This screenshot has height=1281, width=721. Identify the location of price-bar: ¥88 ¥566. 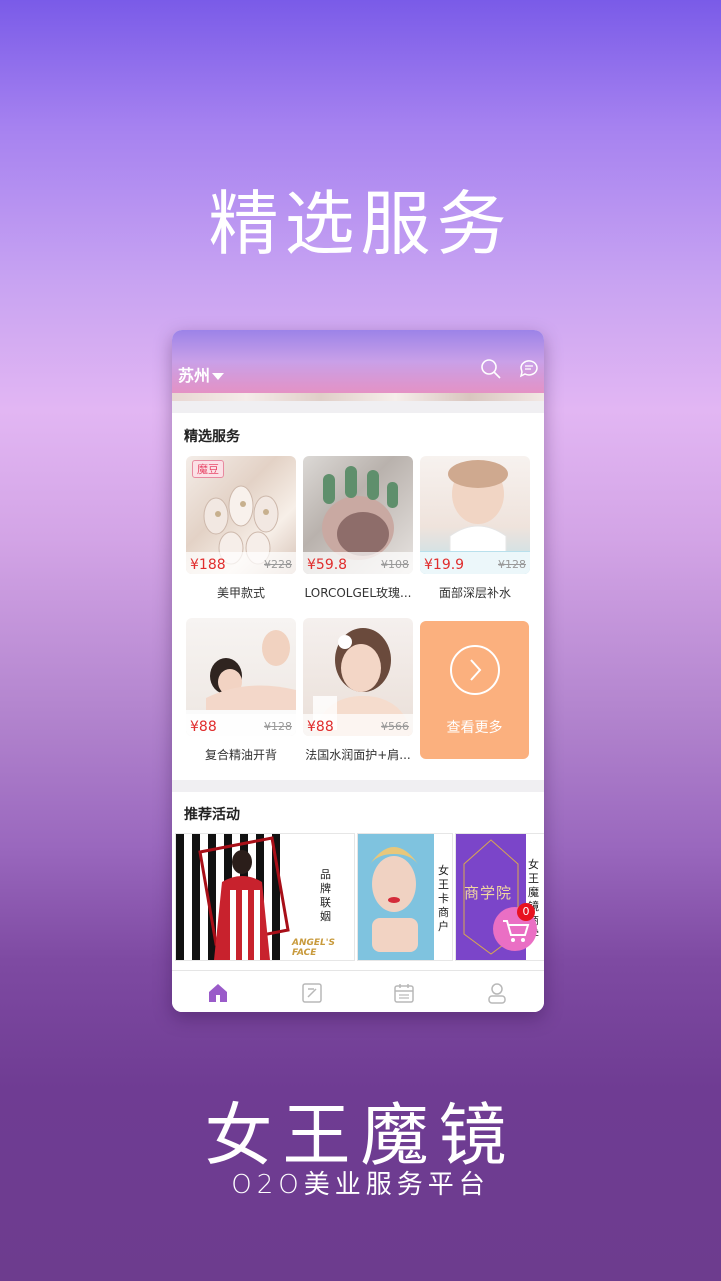
(358, 725).